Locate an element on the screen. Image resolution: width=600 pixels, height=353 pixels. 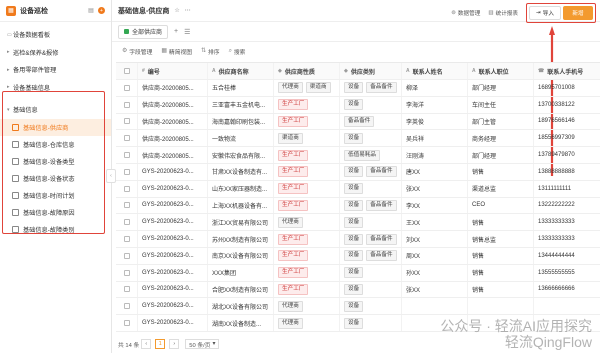
sidebar-item-inspection: ▸ 巡检&保养&报修 is located at coordinates (55, 53).